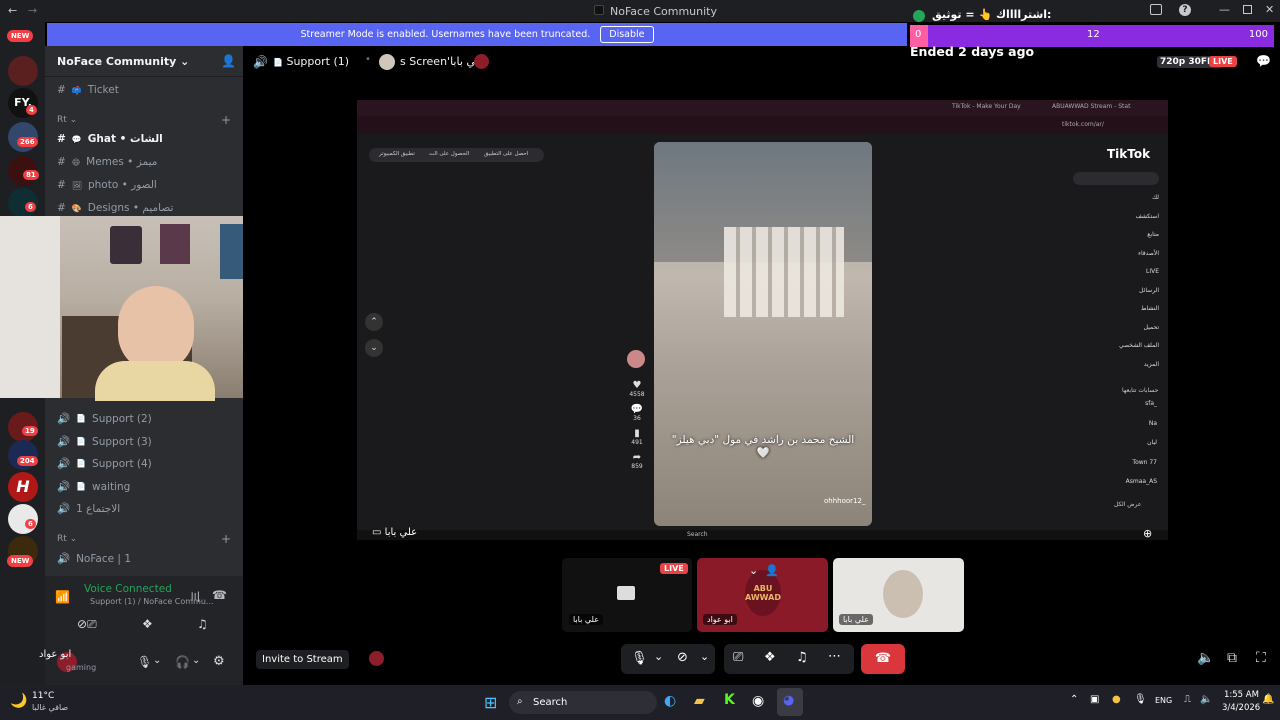 This screenshot has width=1280, height=720. I want to click on start-icon: ⊞, so click(490, 702).